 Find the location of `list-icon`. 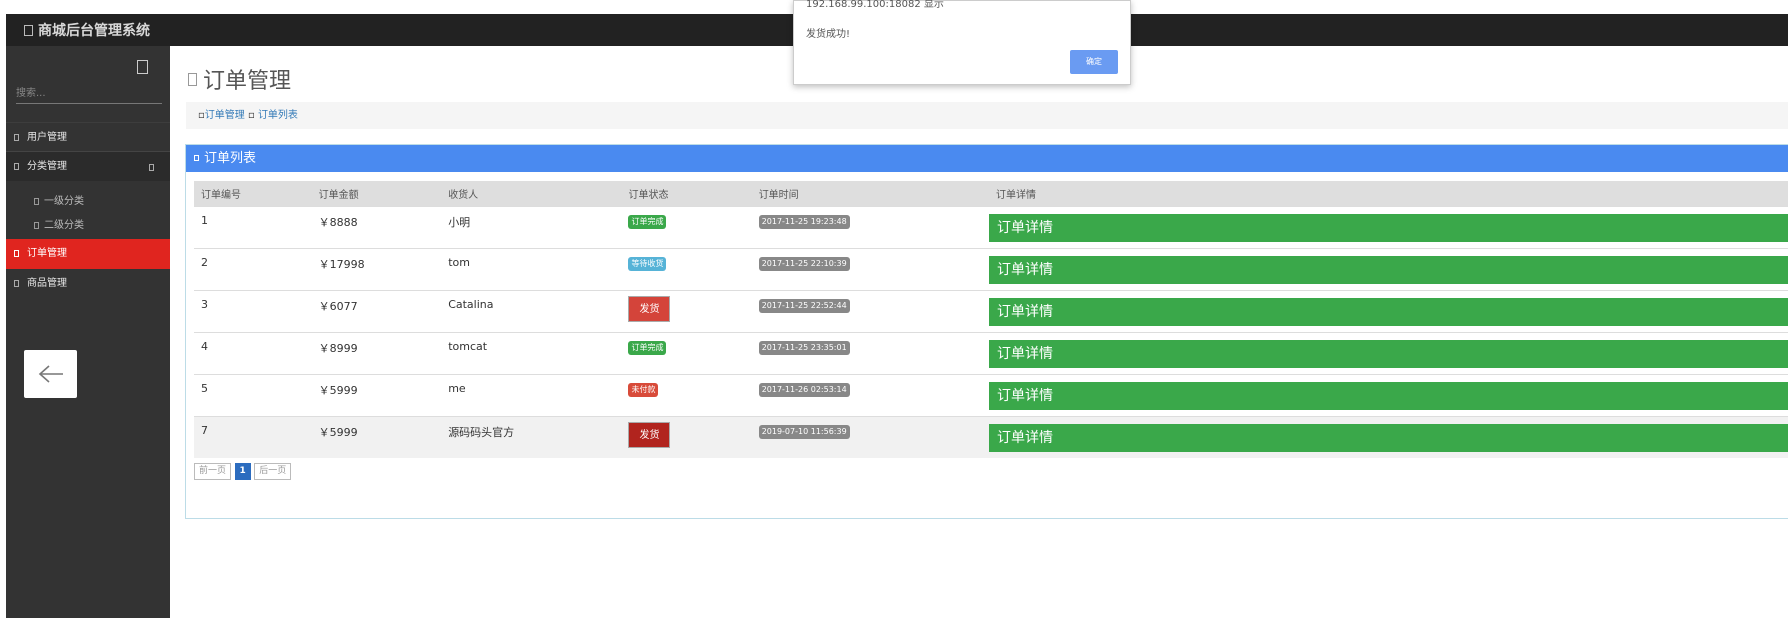

list-icon is located at coordinates (16, 166).